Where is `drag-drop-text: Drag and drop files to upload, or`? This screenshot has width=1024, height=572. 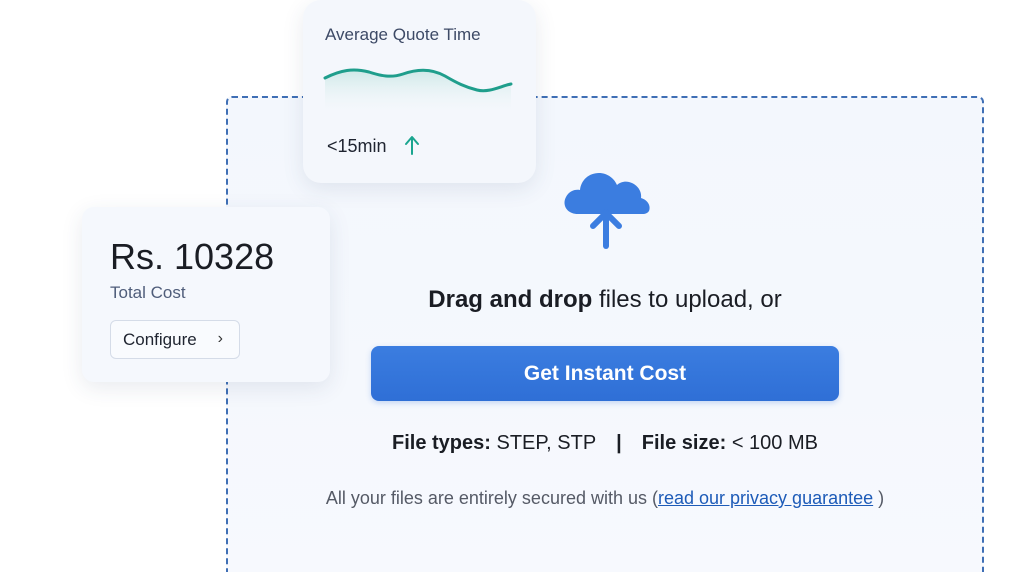
drag-drop-text: Drag and drop files to upload, or is located at coordinates (605, 300).